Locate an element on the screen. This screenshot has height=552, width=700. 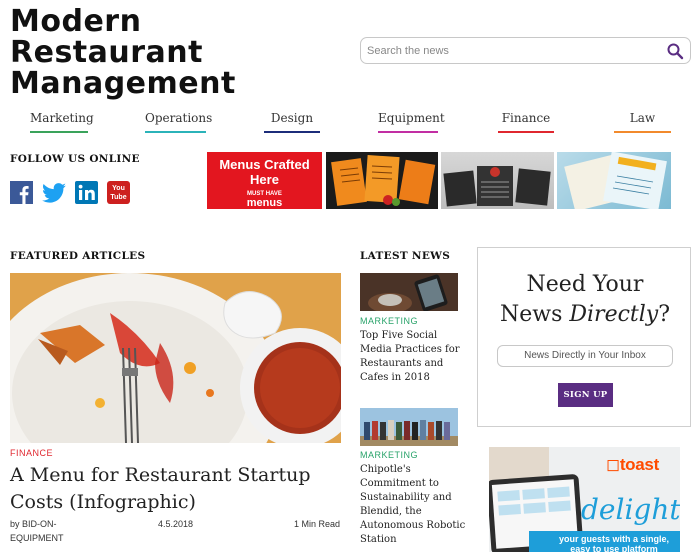
group-photo is located at coordinates (409, 427).